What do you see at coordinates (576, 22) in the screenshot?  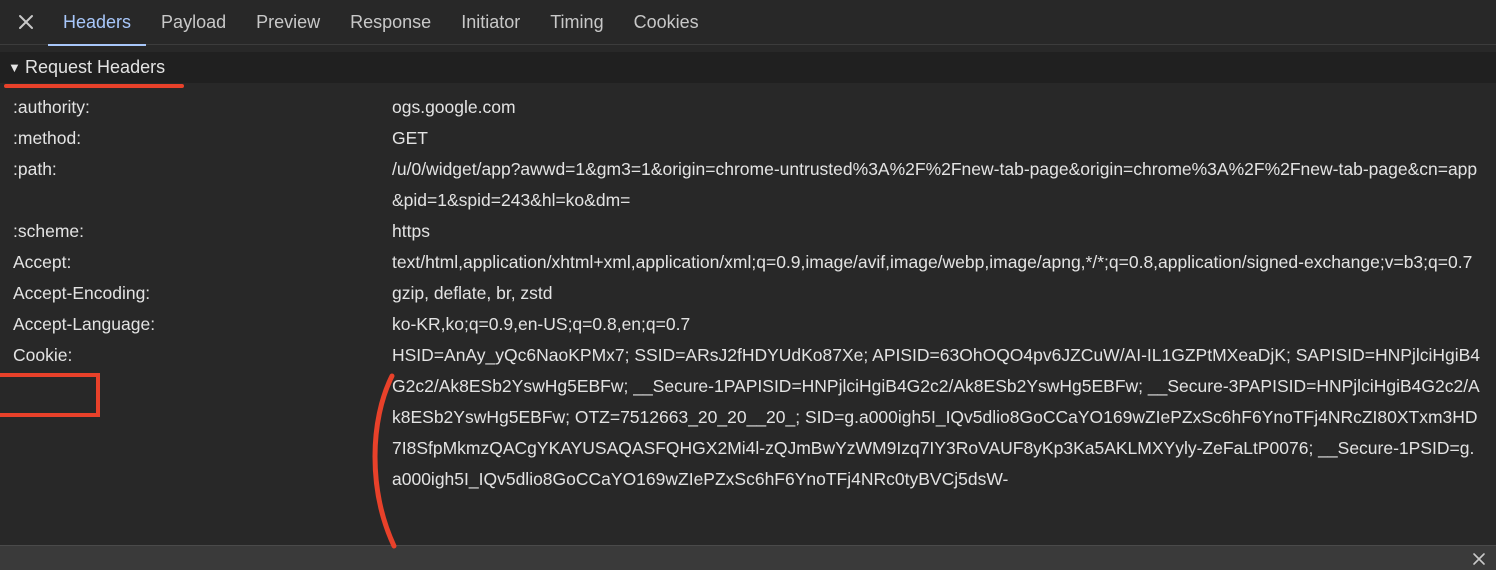 I see `tab-timing: Timing` at bounding box center [576, 22].